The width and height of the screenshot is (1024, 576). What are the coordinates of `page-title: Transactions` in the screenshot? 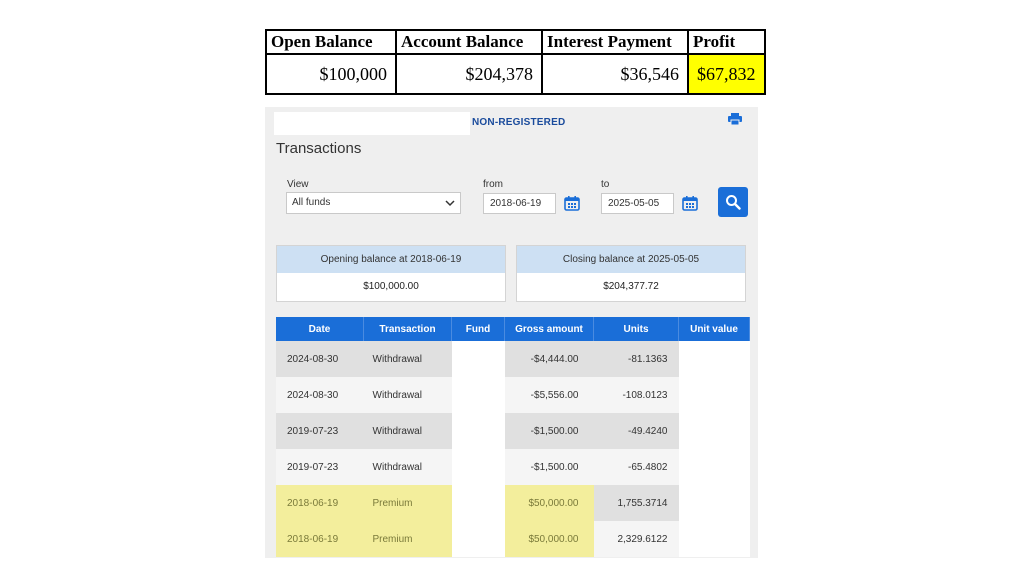 It's located at (319, 148).